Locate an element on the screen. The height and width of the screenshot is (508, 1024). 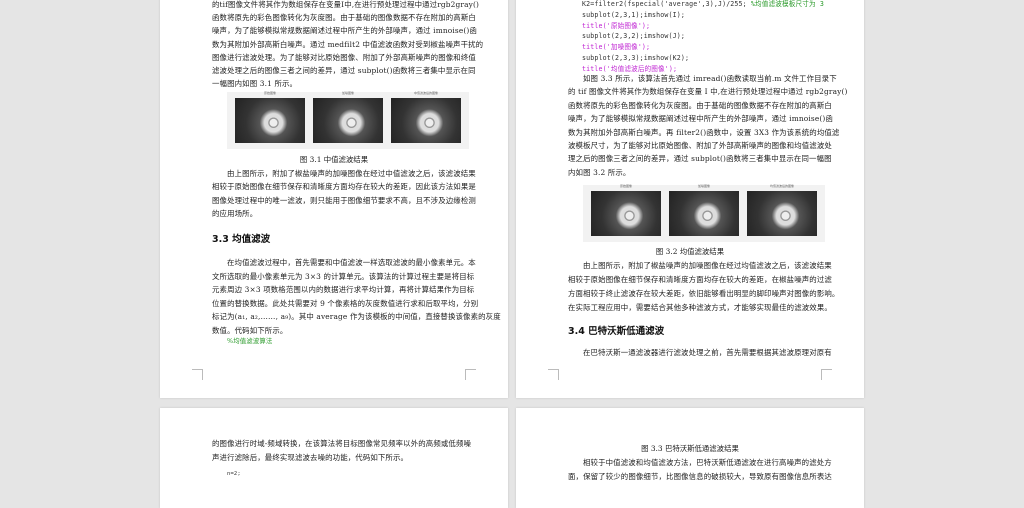
text-line: 方面相较于终止滤波存在较大差距，依旧能够看出明显的脚印噪声对图像的影响。 is located at coordinates (704, 293).